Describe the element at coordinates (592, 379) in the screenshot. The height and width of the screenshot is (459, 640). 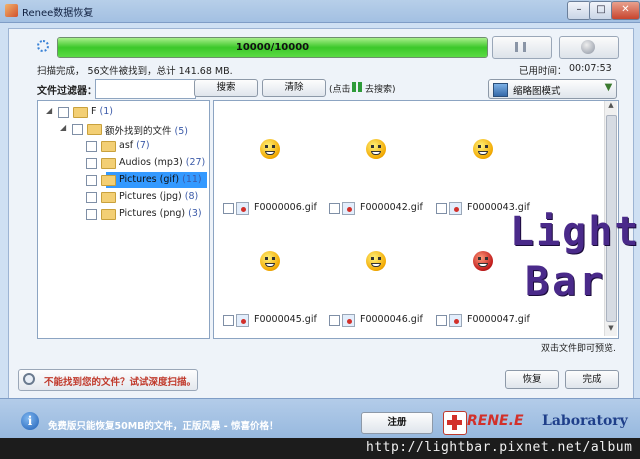
I see `finish-button: 完成` at that location.